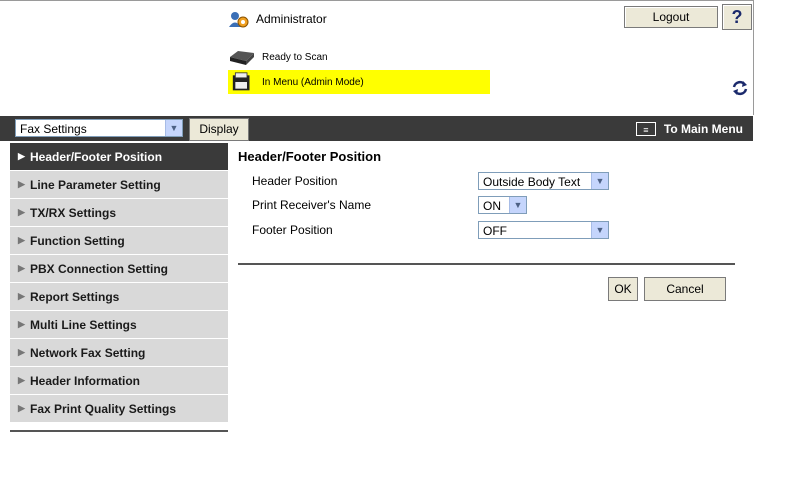  What do you see at coordinates (486, 264) in the screenshot?
I see `content-divider` at bounding box center [486, 264].